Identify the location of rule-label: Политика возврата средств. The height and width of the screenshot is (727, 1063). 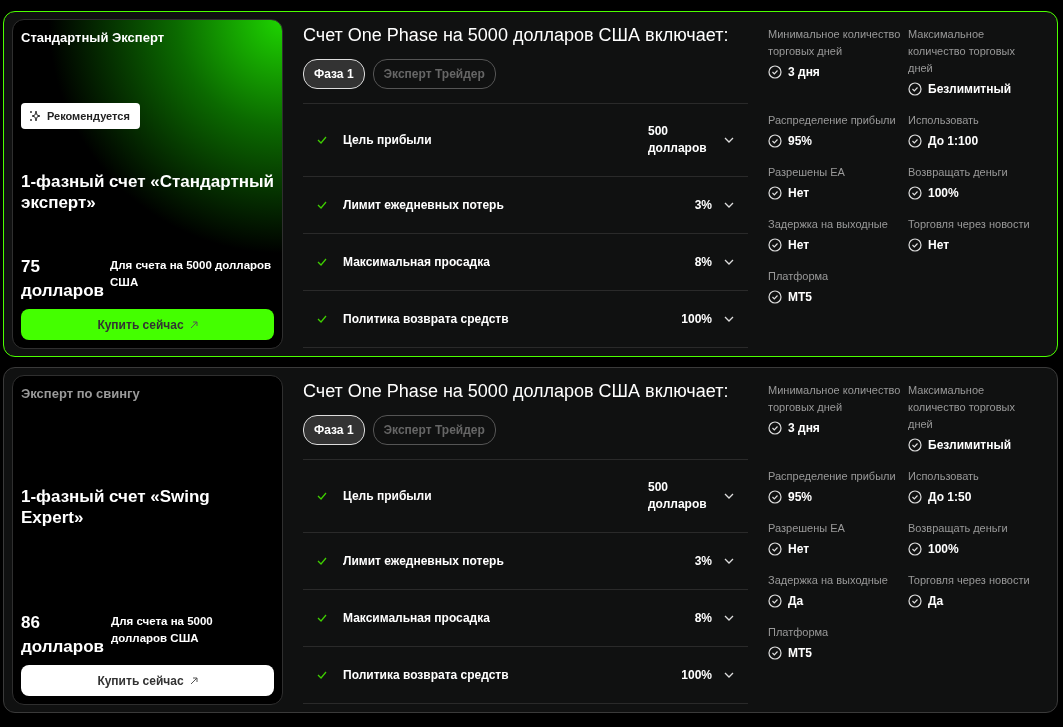
(426, 675).